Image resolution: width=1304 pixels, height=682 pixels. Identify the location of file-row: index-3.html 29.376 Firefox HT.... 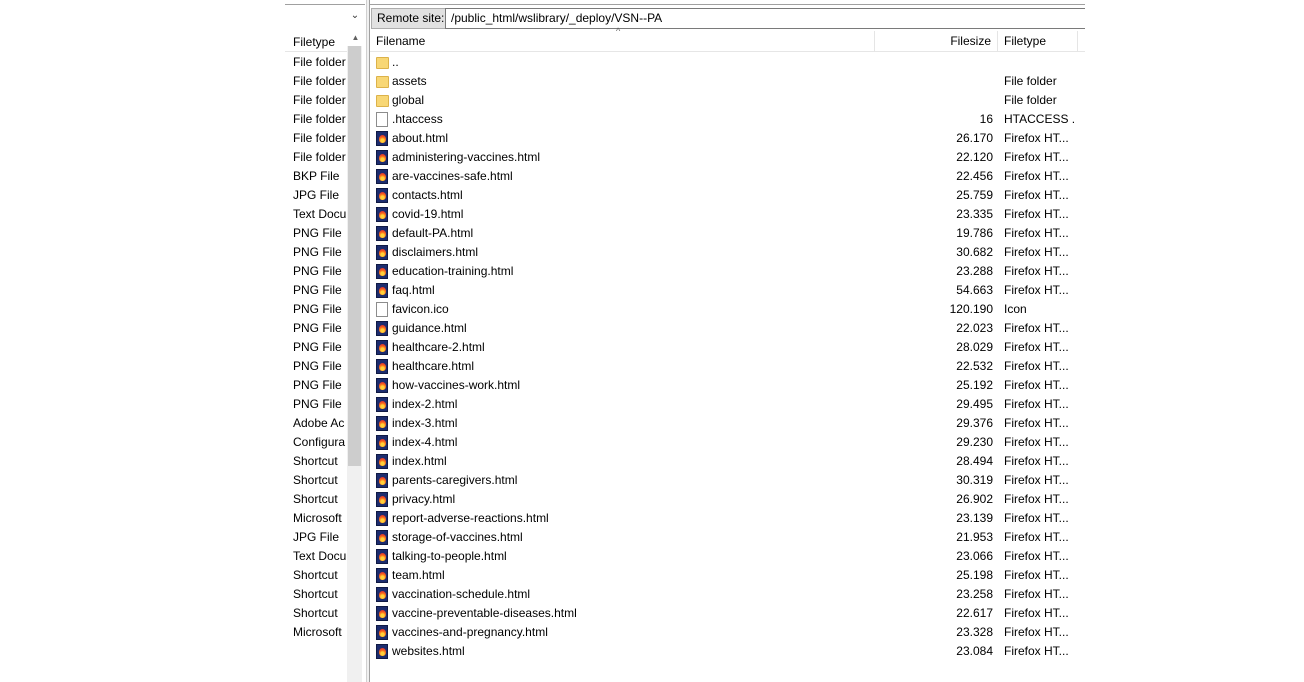
(727, 423).